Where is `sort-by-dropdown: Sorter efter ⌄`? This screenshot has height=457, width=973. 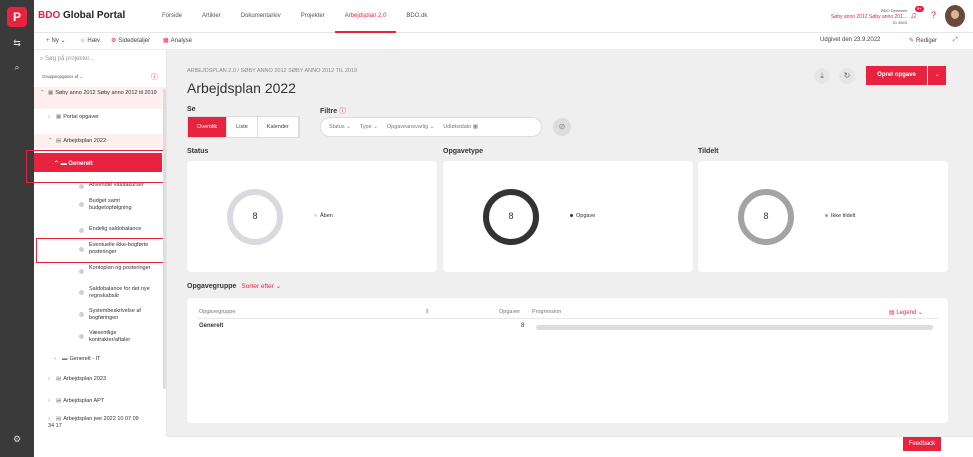
sort-by-dropdown: Sorter efter ⌄ is located at coordinates (261, 286).